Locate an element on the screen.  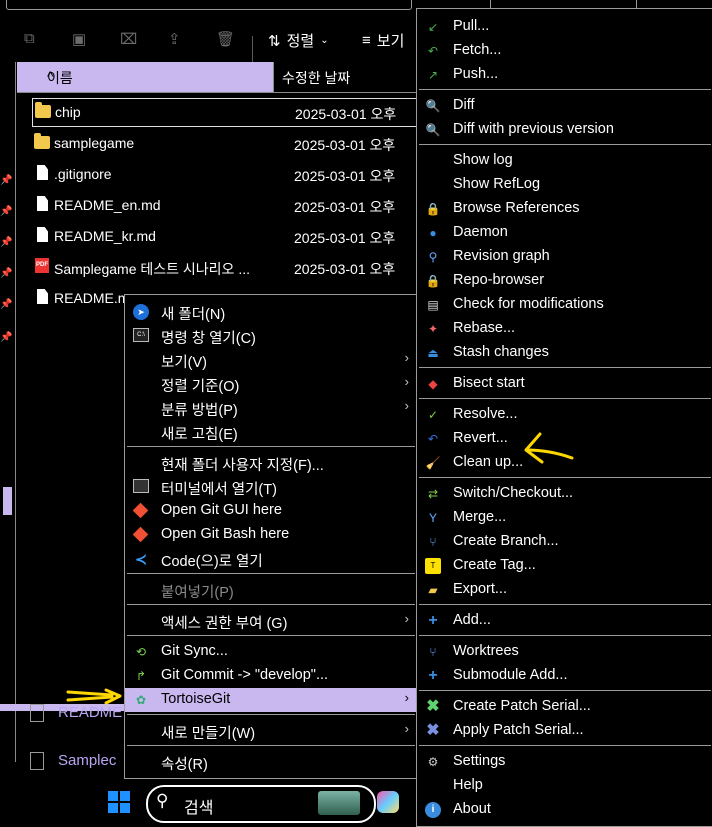
menu-item-open-code: ≺ Code(으)로 열기 is located at coordinates (271, 559).